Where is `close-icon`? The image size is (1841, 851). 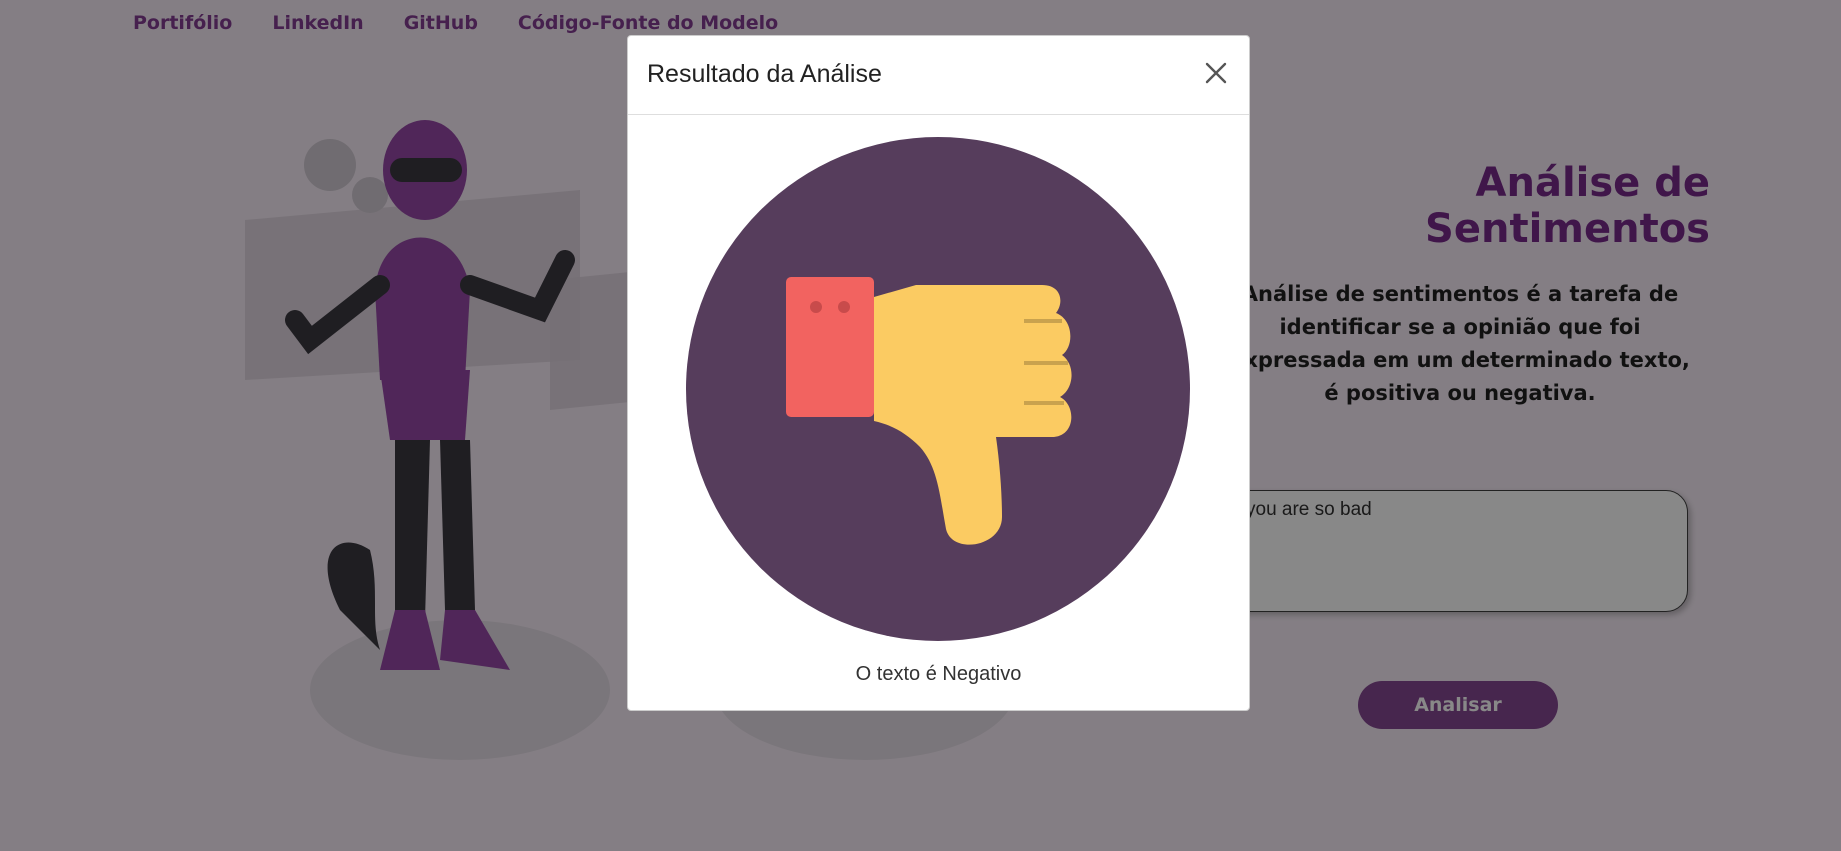
close-icon is located at coordinates (1216, 73).